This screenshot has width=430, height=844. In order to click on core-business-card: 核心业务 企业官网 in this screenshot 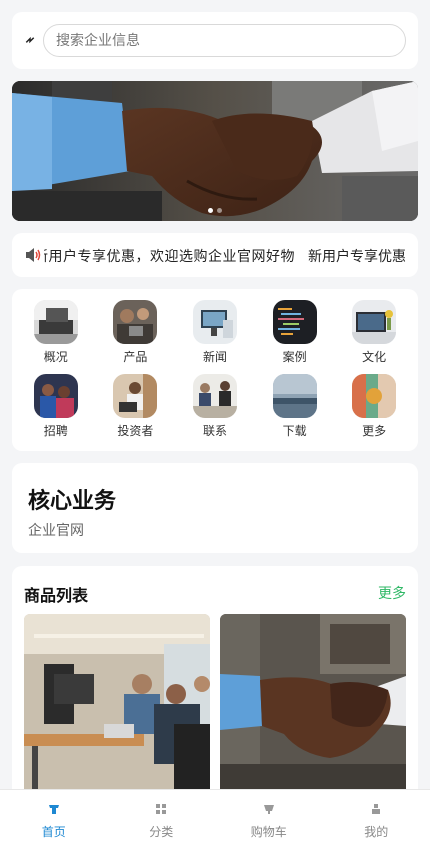, I will do `click(215, 508)`.